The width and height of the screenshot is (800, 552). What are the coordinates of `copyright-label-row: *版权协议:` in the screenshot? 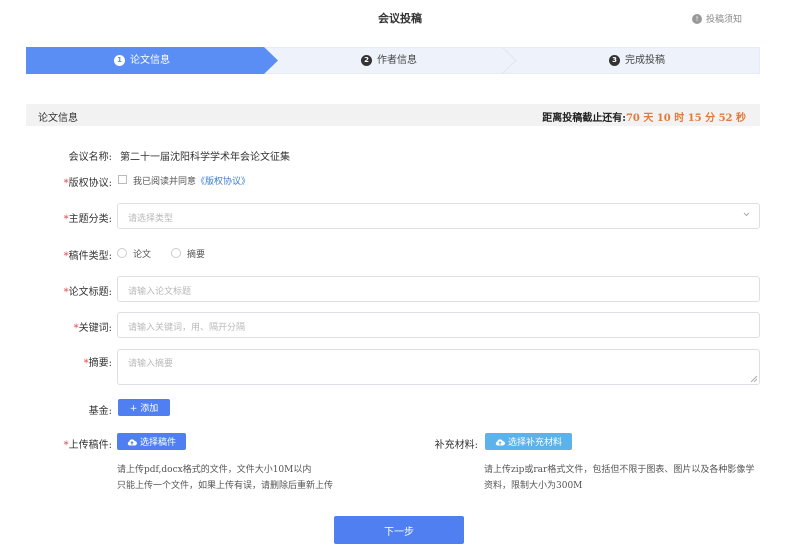 It's located at (81, 181).